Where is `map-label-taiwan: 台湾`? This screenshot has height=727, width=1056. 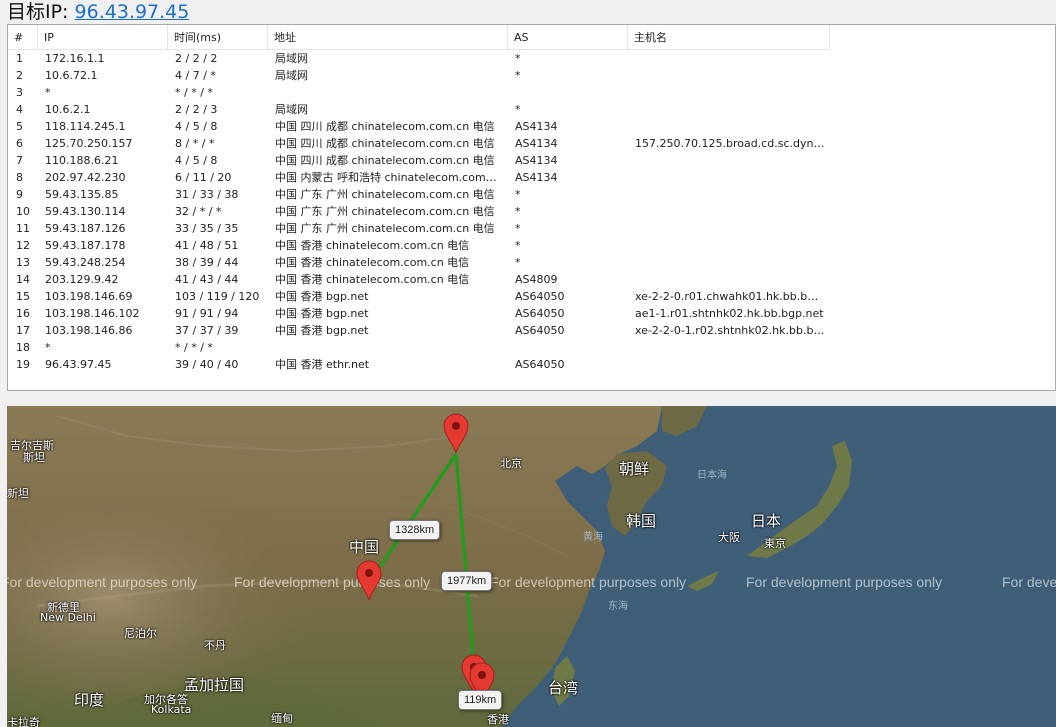
map-label-taiwan: 台湾 is located at coordinates (563, 688).